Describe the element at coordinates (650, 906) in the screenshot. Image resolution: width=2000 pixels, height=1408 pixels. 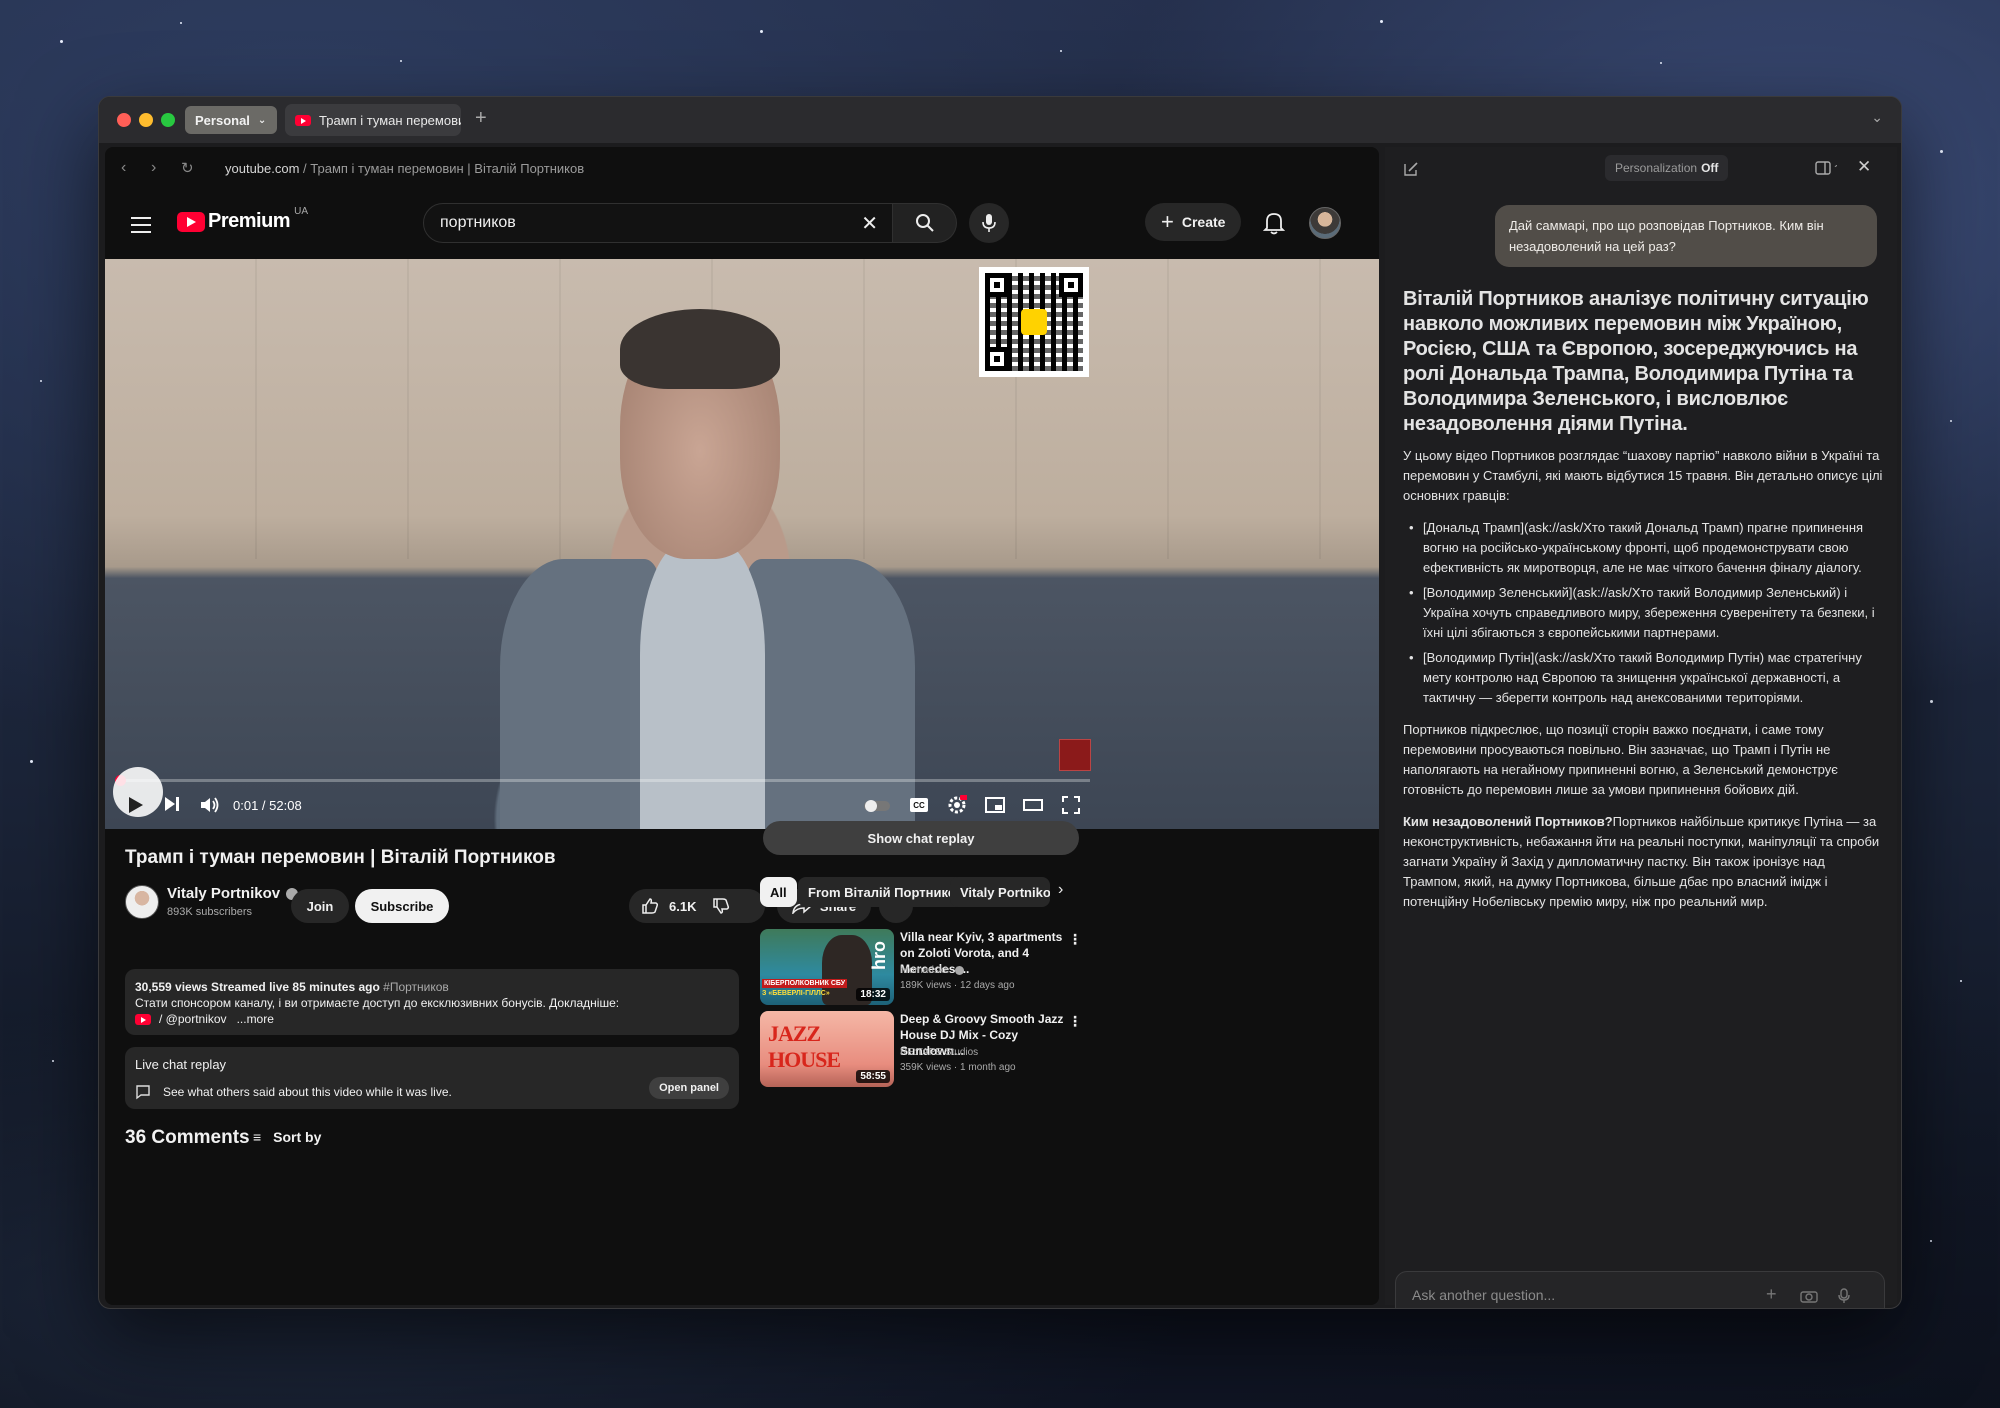
I see `thumbs-up-icon` at that location.